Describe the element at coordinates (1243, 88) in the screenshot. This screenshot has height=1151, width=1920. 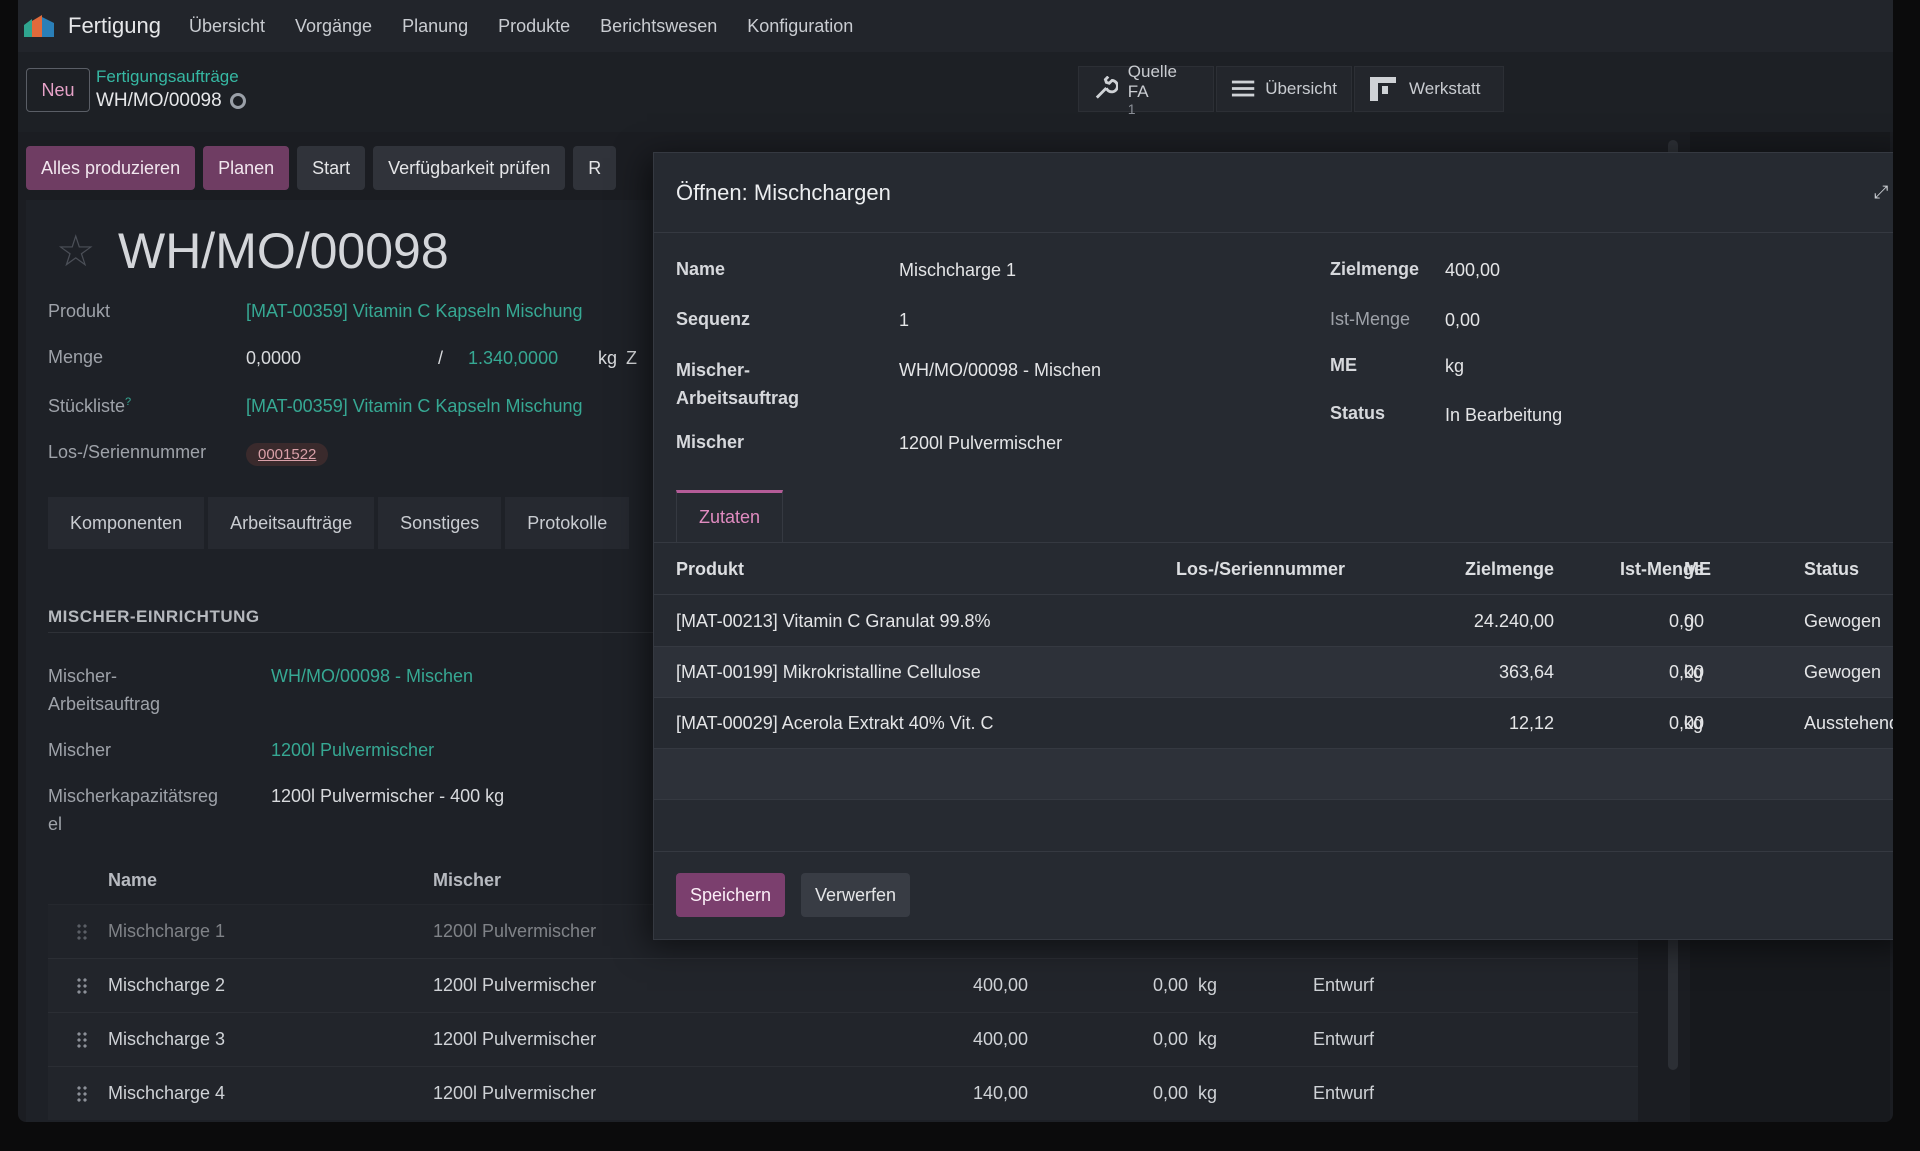
I see `list-icon` at that location.